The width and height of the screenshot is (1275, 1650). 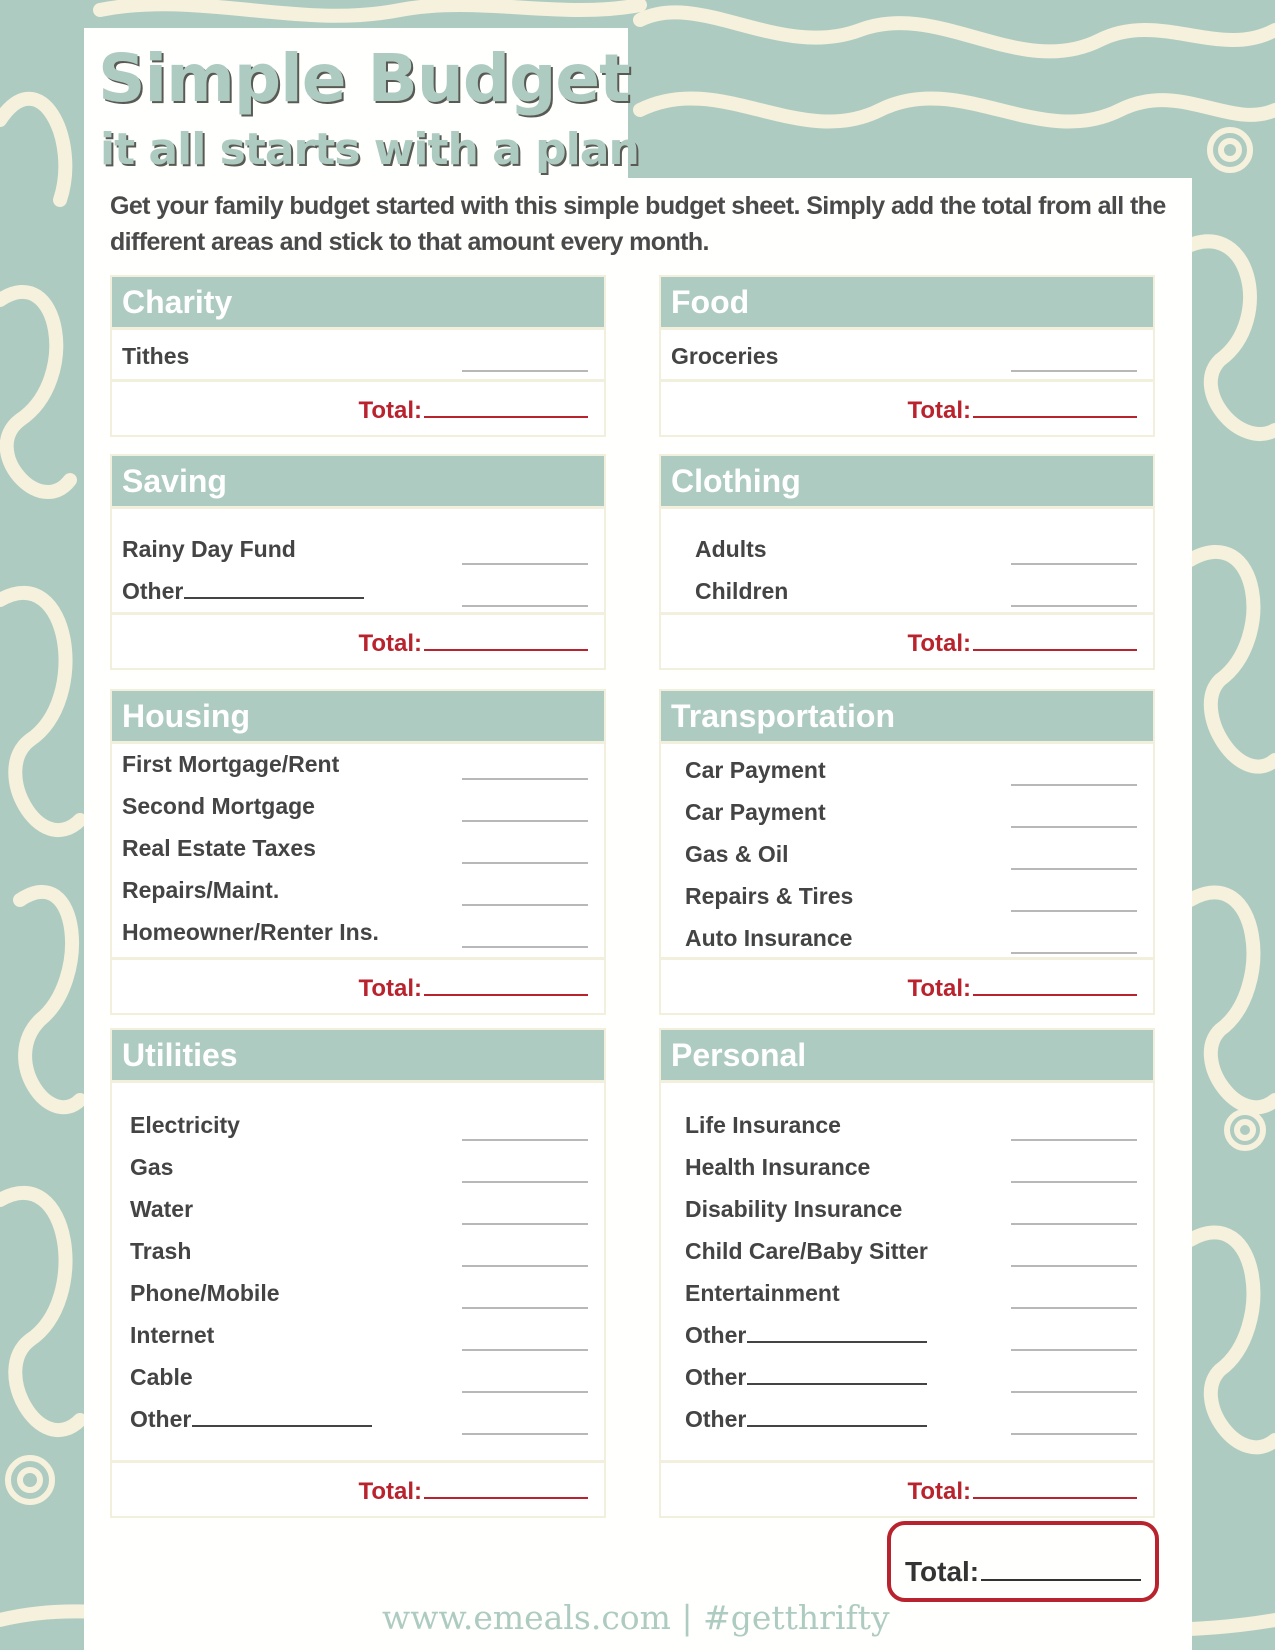 I want to click on budget-line-item: Electricity, so click(x=359, y=1127).